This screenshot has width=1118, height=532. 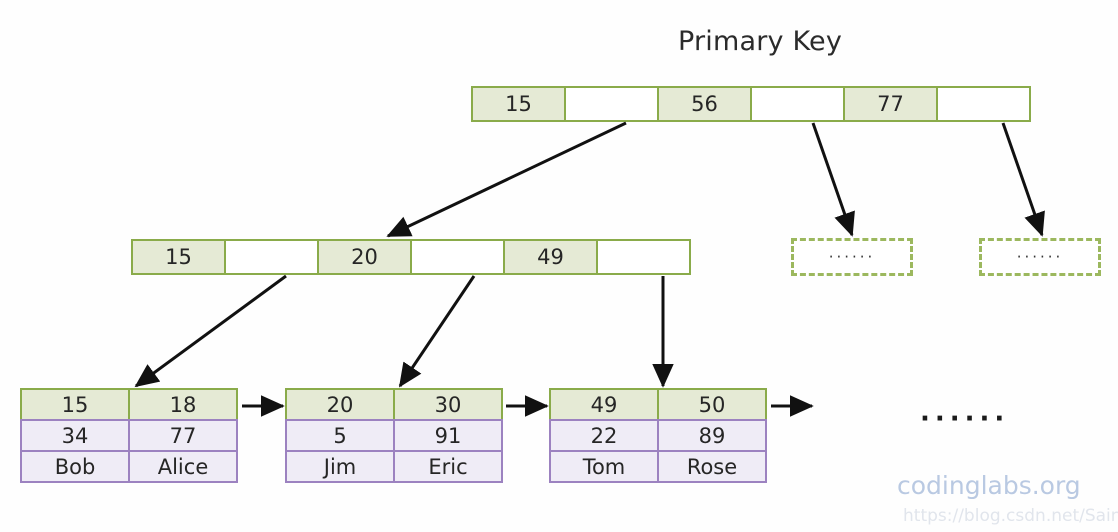 I want to click on leaf-row-names: Bob Alice, so click(x=129, y=466).